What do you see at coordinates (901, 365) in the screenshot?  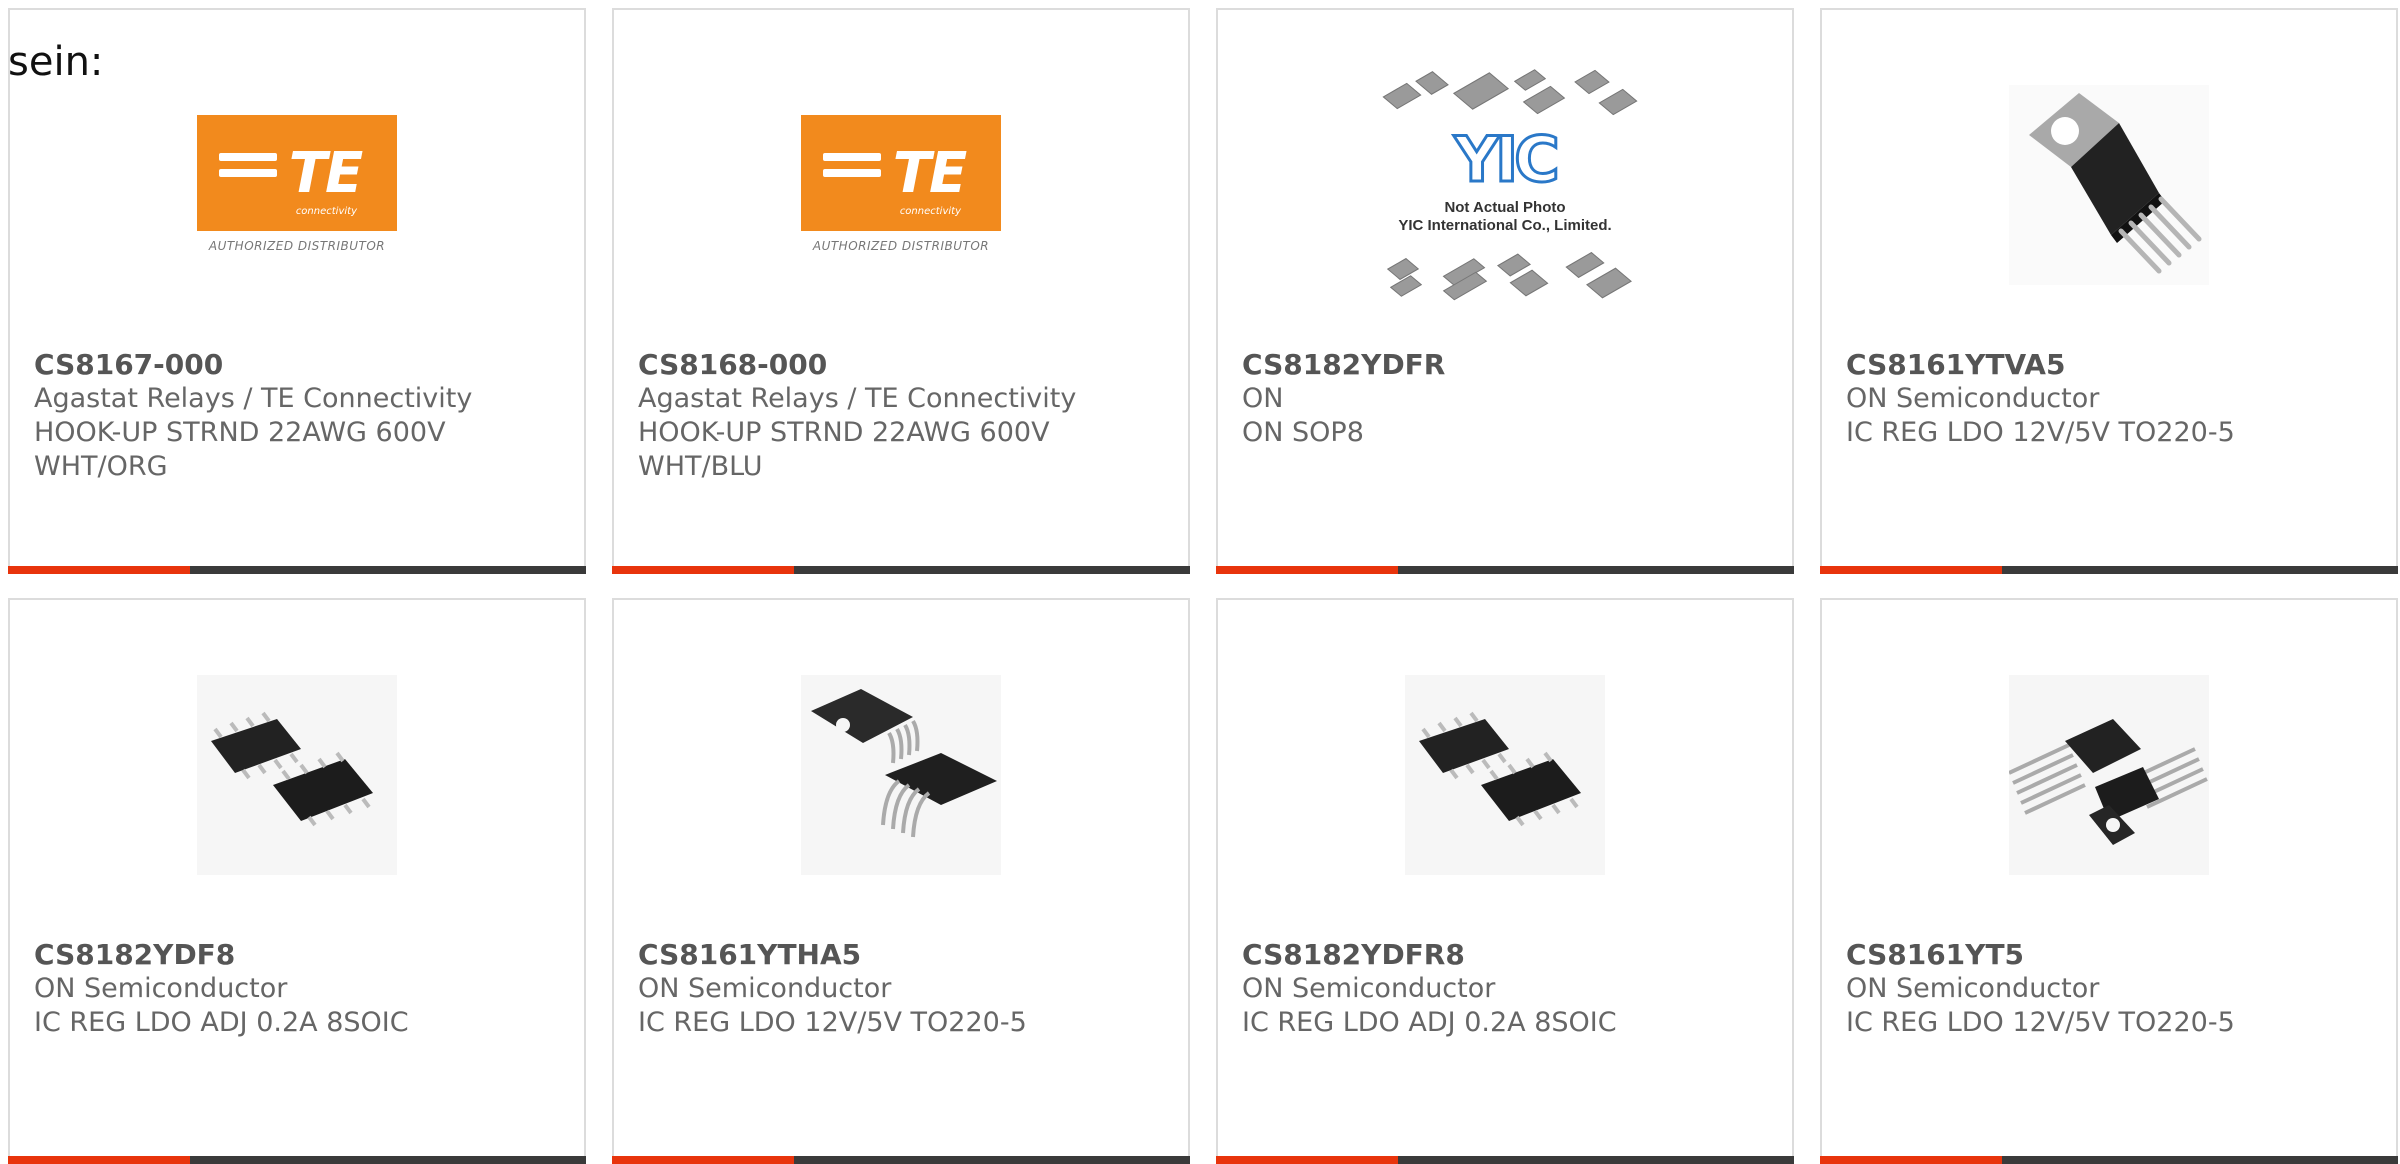 I see `part-number-link: CS8168-000` at bounding box center [901, 365].